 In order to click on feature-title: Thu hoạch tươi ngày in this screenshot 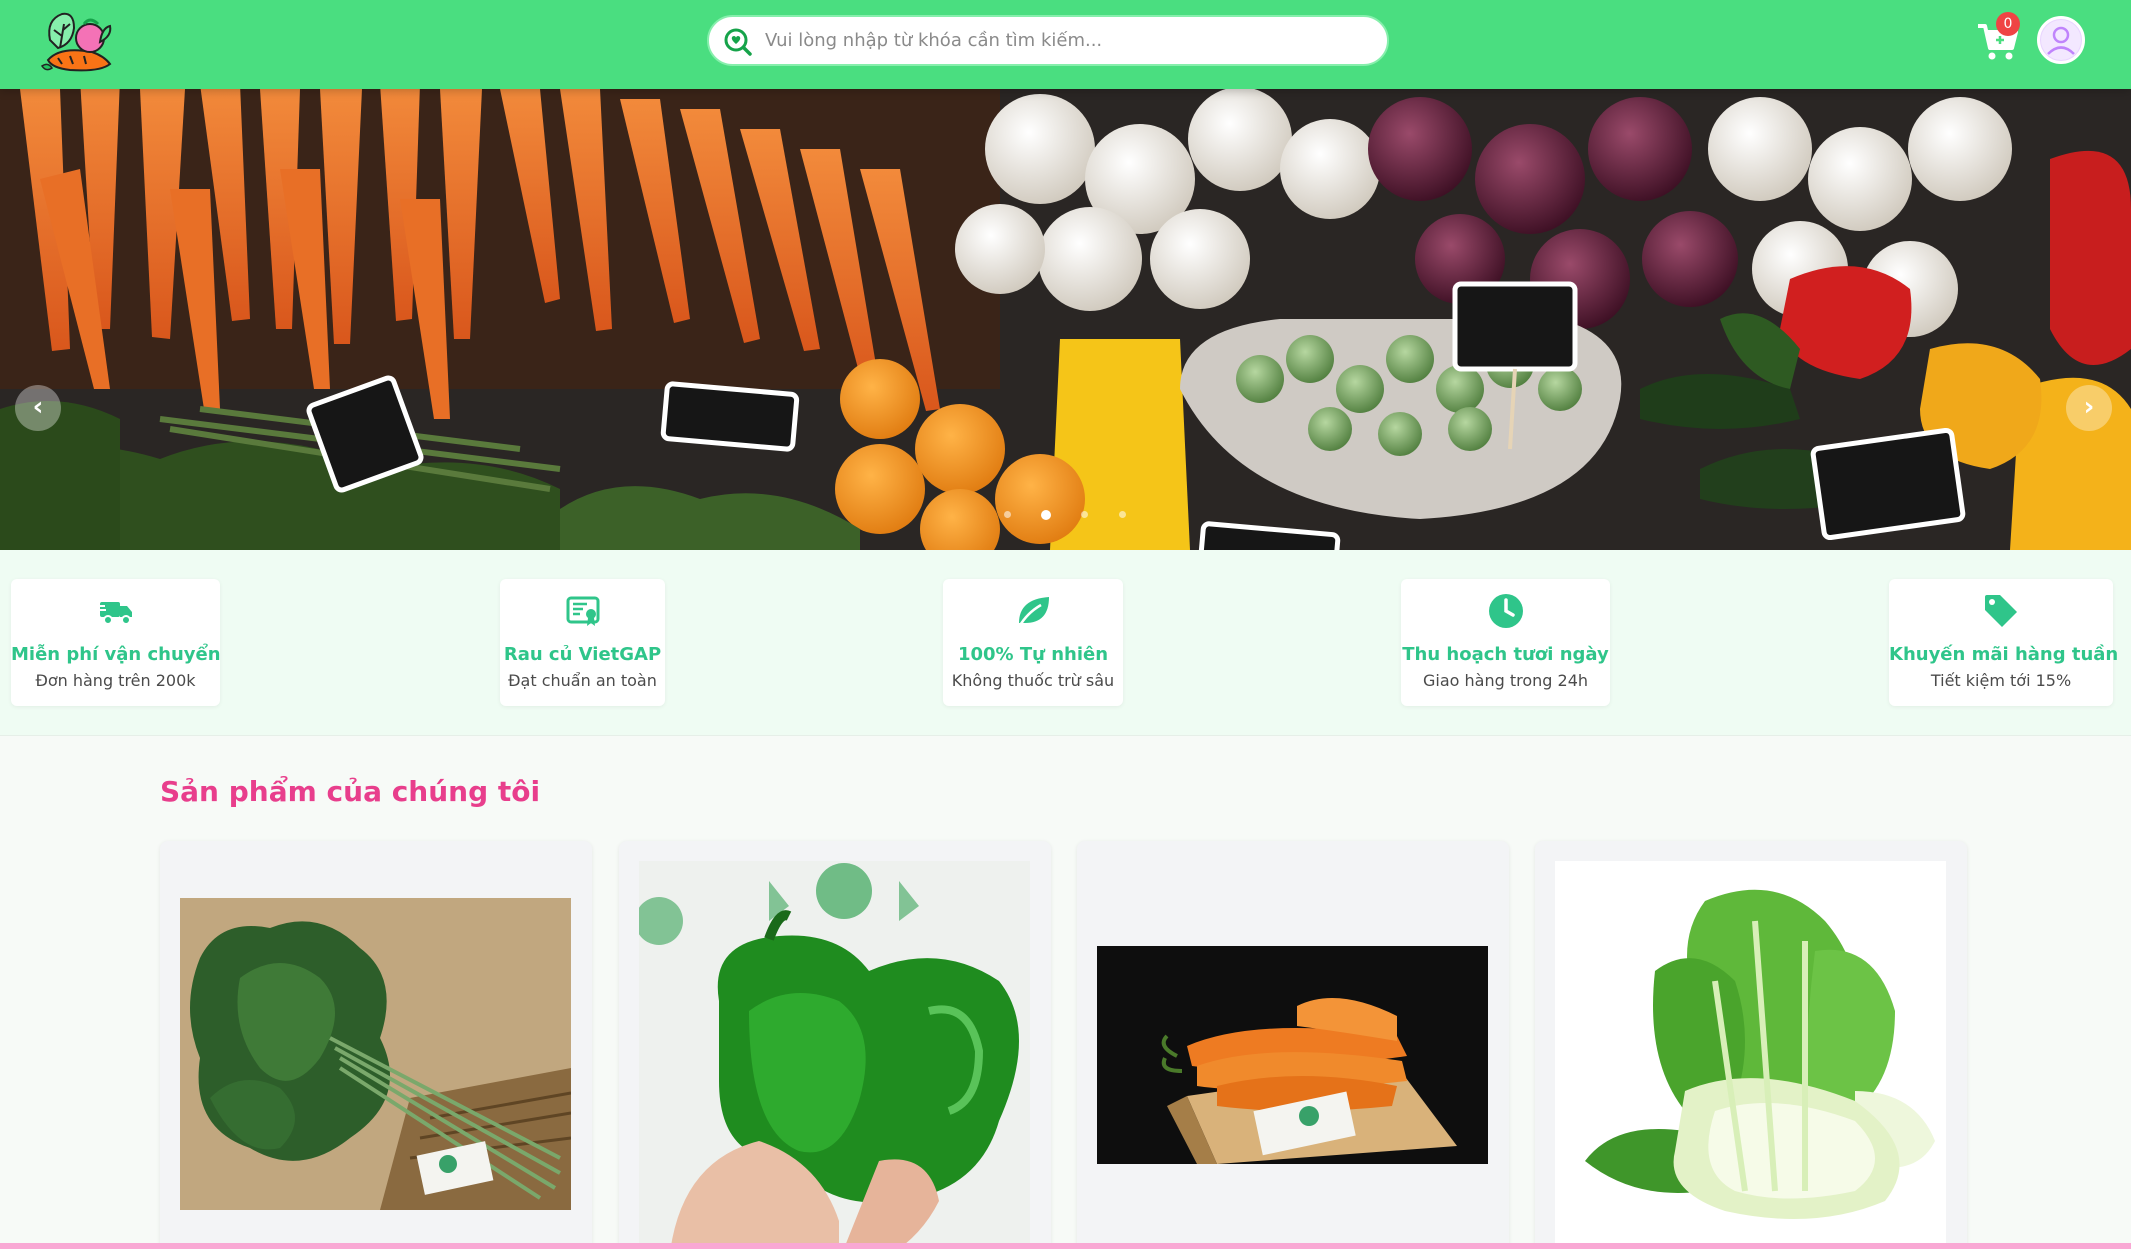, I will do `click(1505, 654)`.